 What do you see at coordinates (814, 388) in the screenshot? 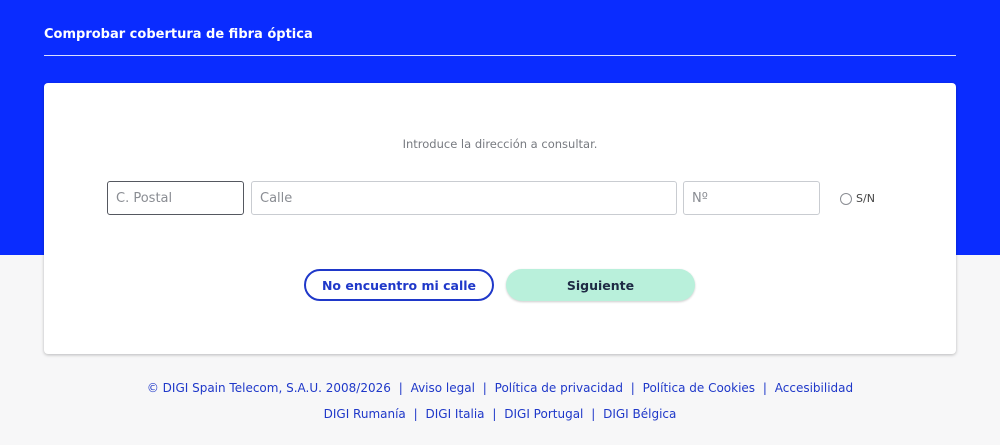
I see `accessibility-link: Accesibilidad` at bounding box center [814, 388].